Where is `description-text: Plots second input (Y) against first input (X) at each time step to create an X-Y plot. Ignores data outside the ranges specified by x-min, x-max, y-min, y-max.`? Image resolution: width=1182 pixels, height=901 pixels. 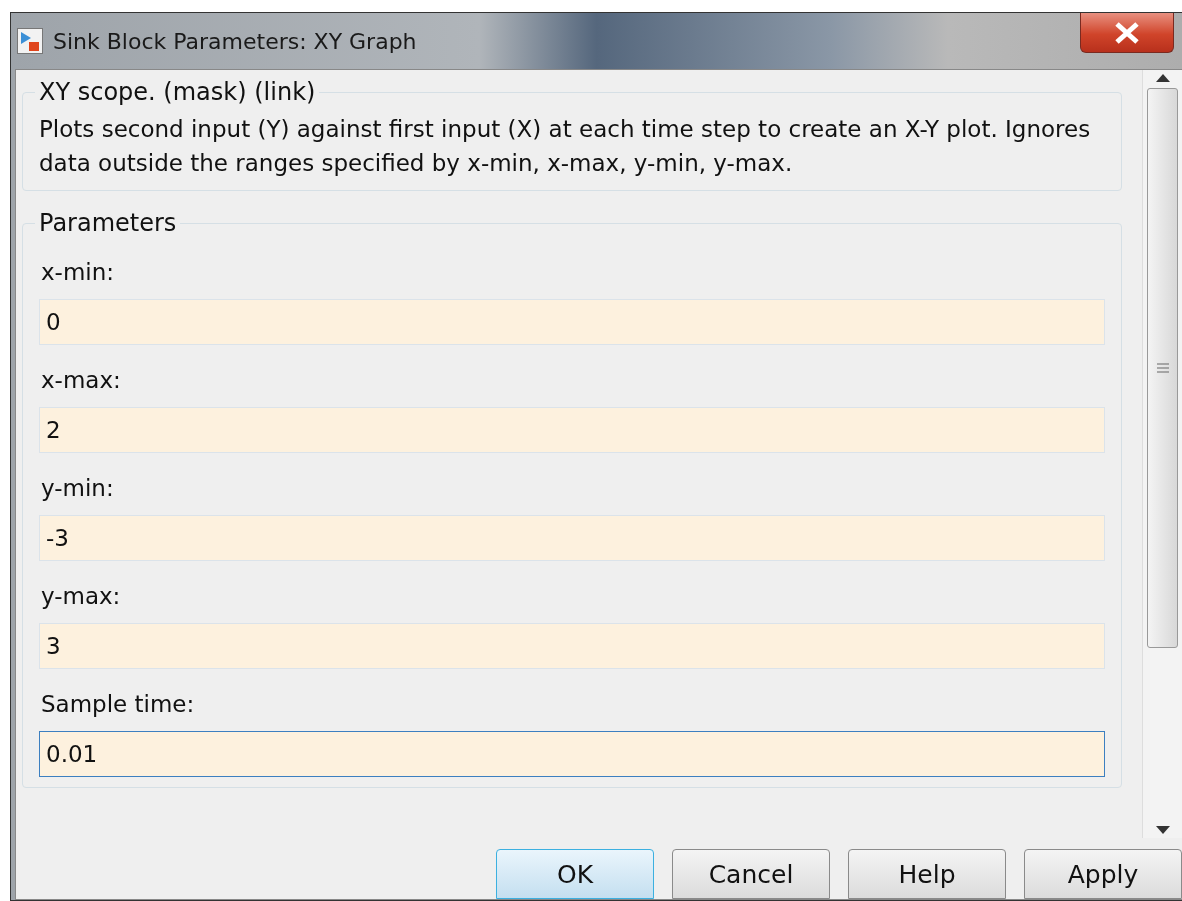 description-text: Plots second input (Y) against first input (X) at each time step to create an X-Y plot. Ignores data outside the ranges specified by x-min, x-max, y-min, y-max. is located at coordinates (565, 146).